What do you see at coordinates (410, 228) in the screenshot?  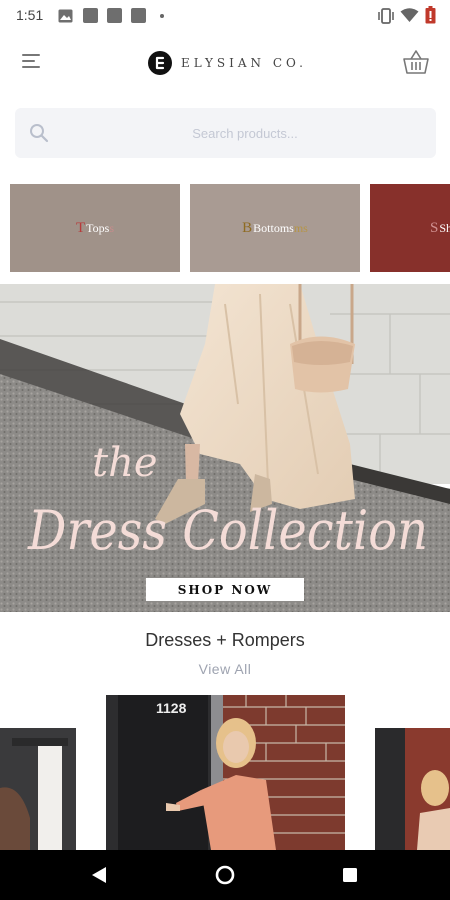 I see `category-tile-shoes: SSho` at bounding box center [410, 228].